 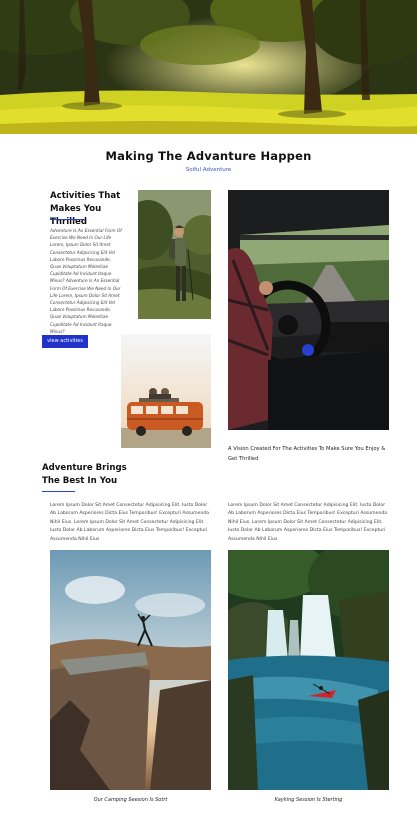 I want to click on brings-heading-line1: Adventure Brings, so click(x=84, y=468).